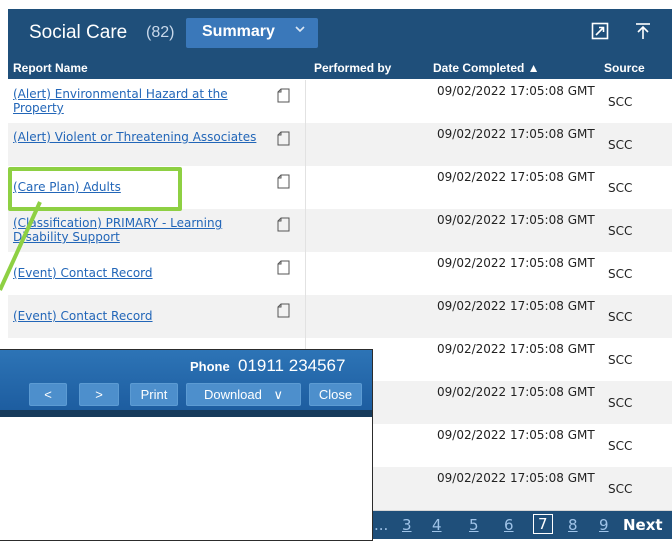 Image resolution: width=672 pixels, height=541 pixels. I want to click on download-label: Download, so click(233, 394).